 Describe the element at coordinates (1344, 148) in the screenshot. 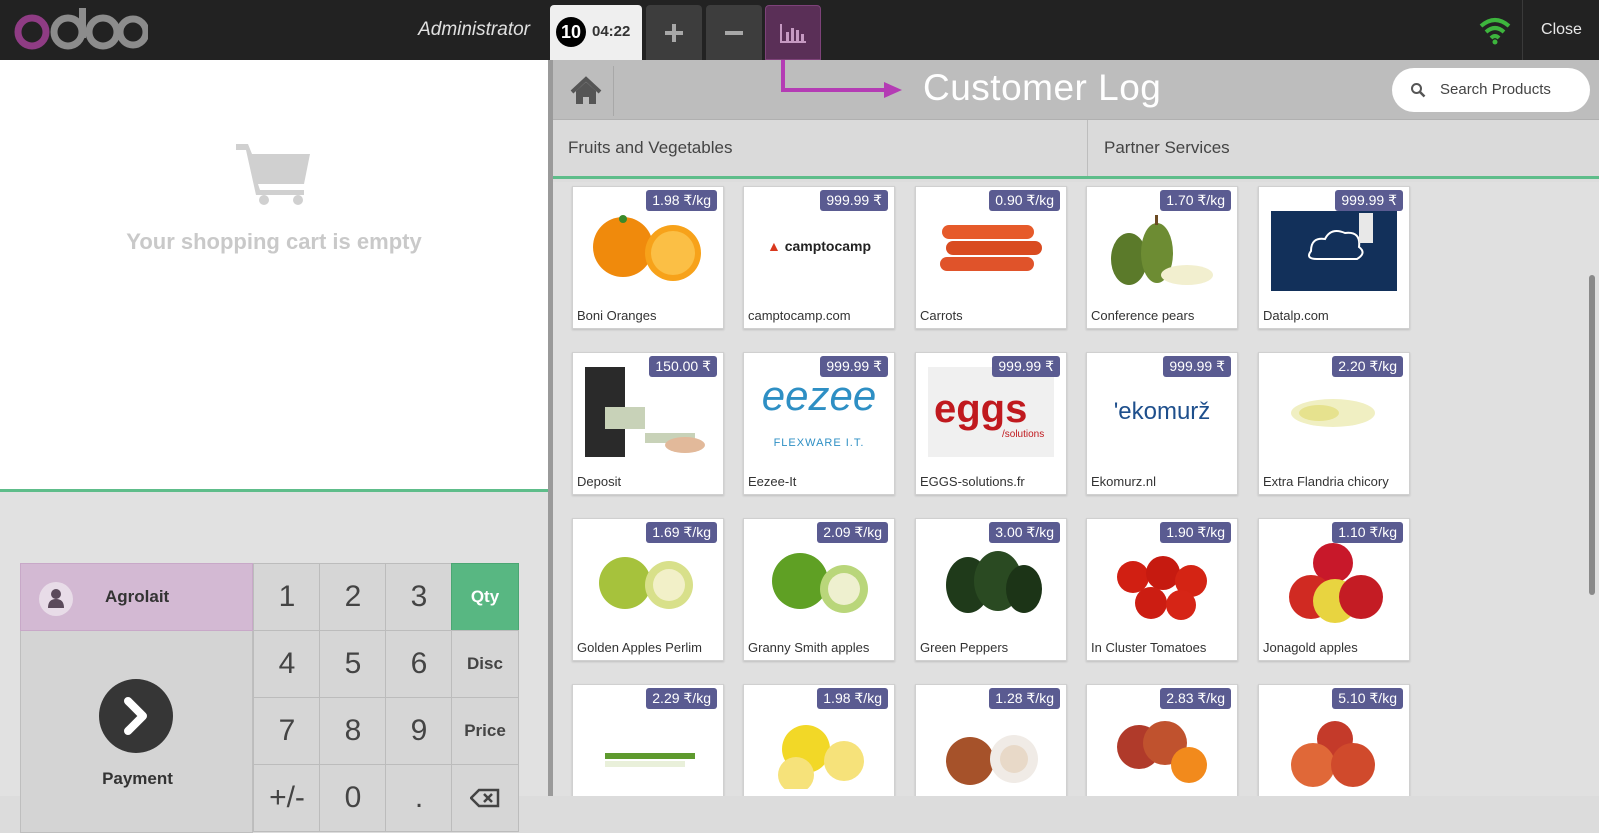

I see `category-partner-services: Partner Services` at that location.